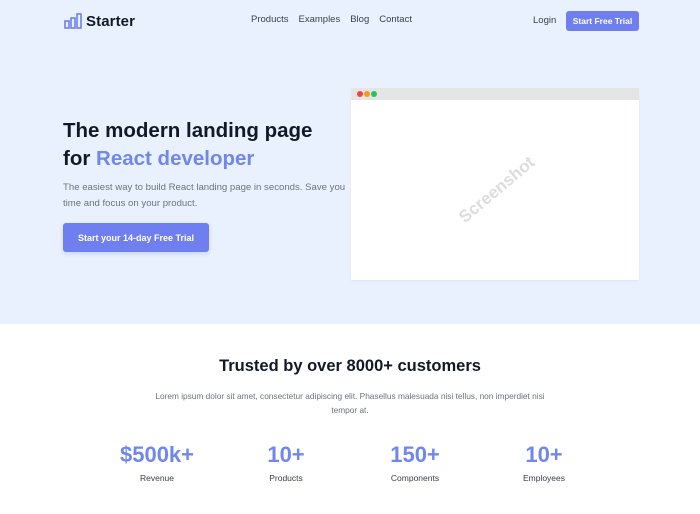  I want to click on trust-title: Trusted by over 8000+ customers, so click(350, 366).